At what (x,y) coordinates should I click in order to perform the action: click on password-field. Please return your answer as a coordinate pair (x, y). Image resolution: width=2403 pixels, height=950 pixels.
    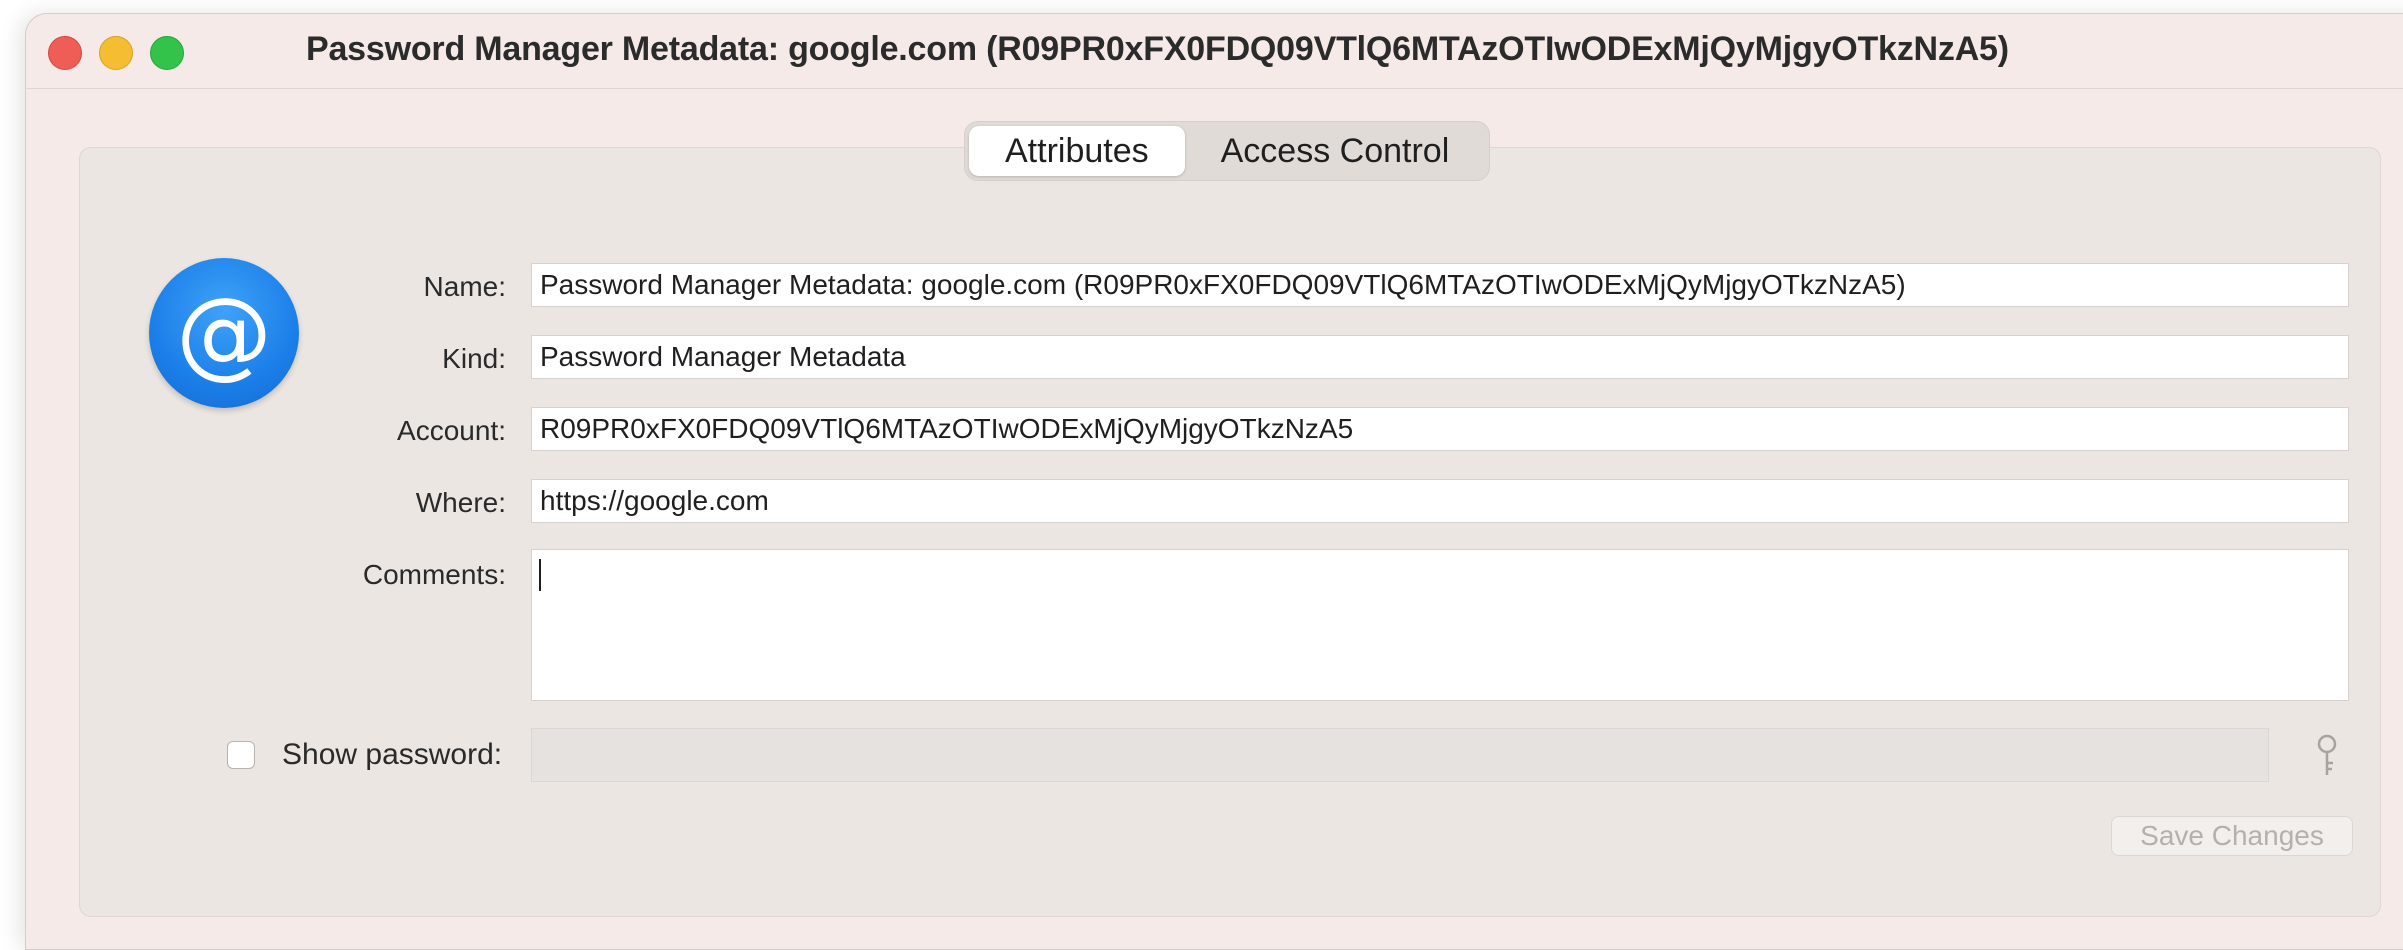
    Looking at the image, I should click on (1400, 755).